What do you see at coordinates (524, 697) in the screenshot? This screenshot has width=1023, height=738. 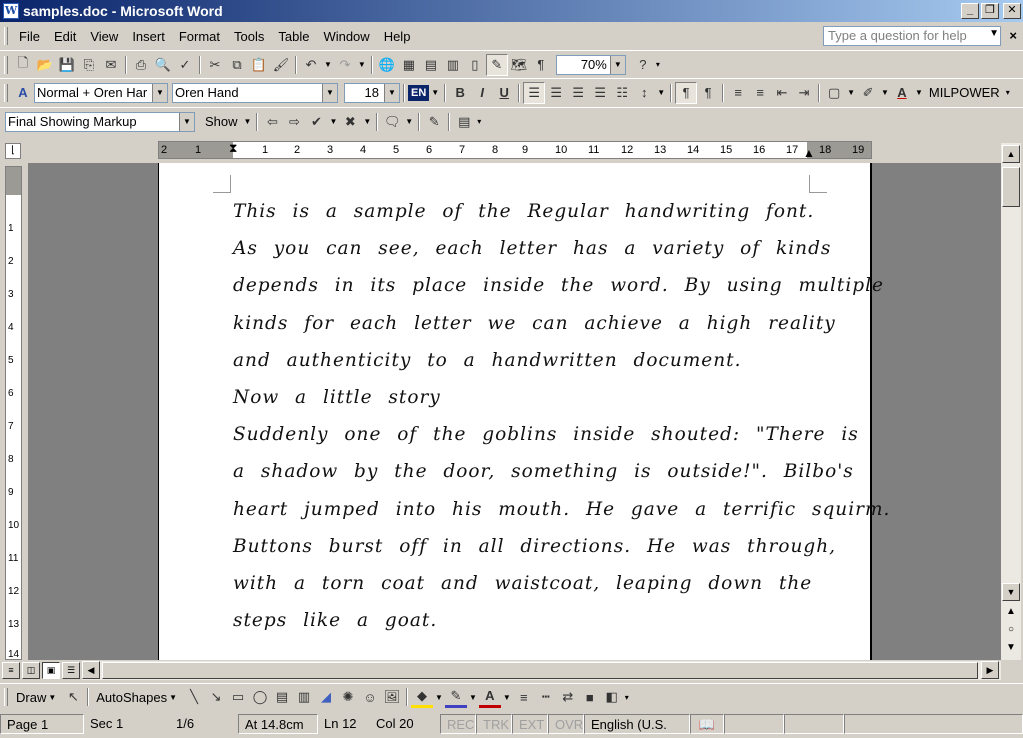 I see `line-style-icon: ≡` at bounding box center [524, 697].